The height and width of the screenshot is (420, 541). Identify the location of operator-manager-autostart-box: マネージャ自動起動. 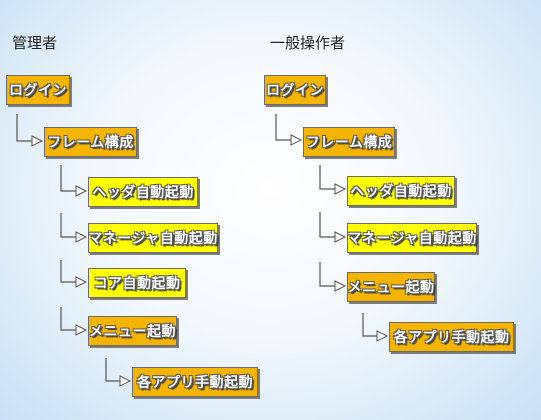
(412, 238).